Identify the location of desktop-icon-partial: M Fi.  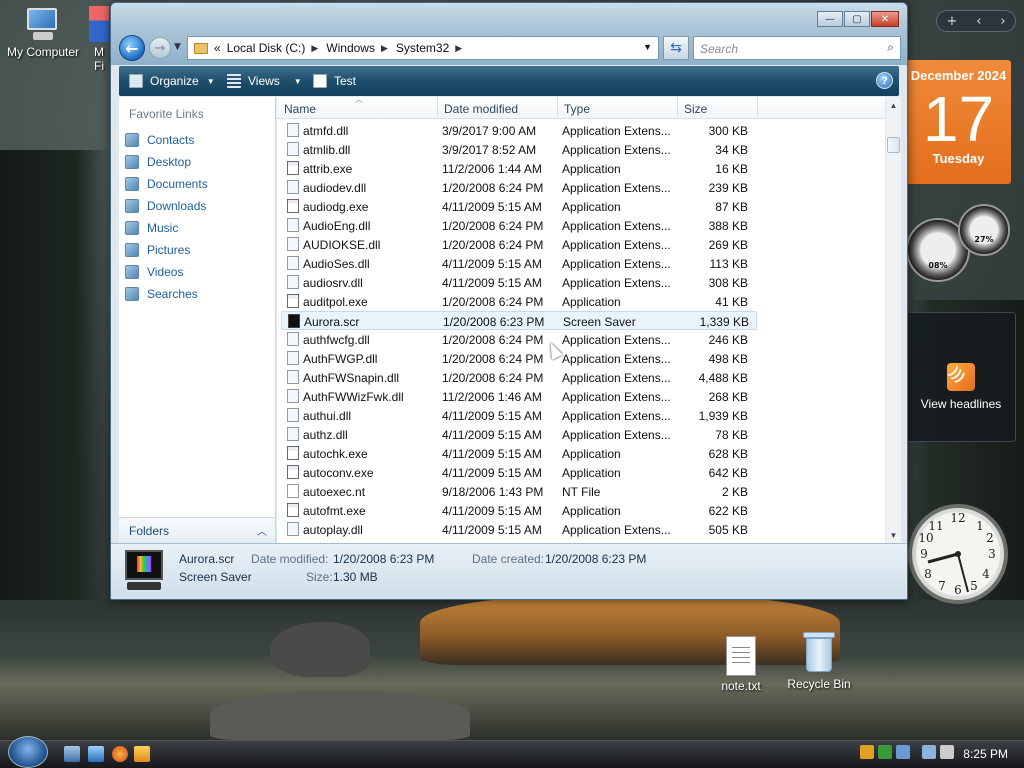
(99, 39).